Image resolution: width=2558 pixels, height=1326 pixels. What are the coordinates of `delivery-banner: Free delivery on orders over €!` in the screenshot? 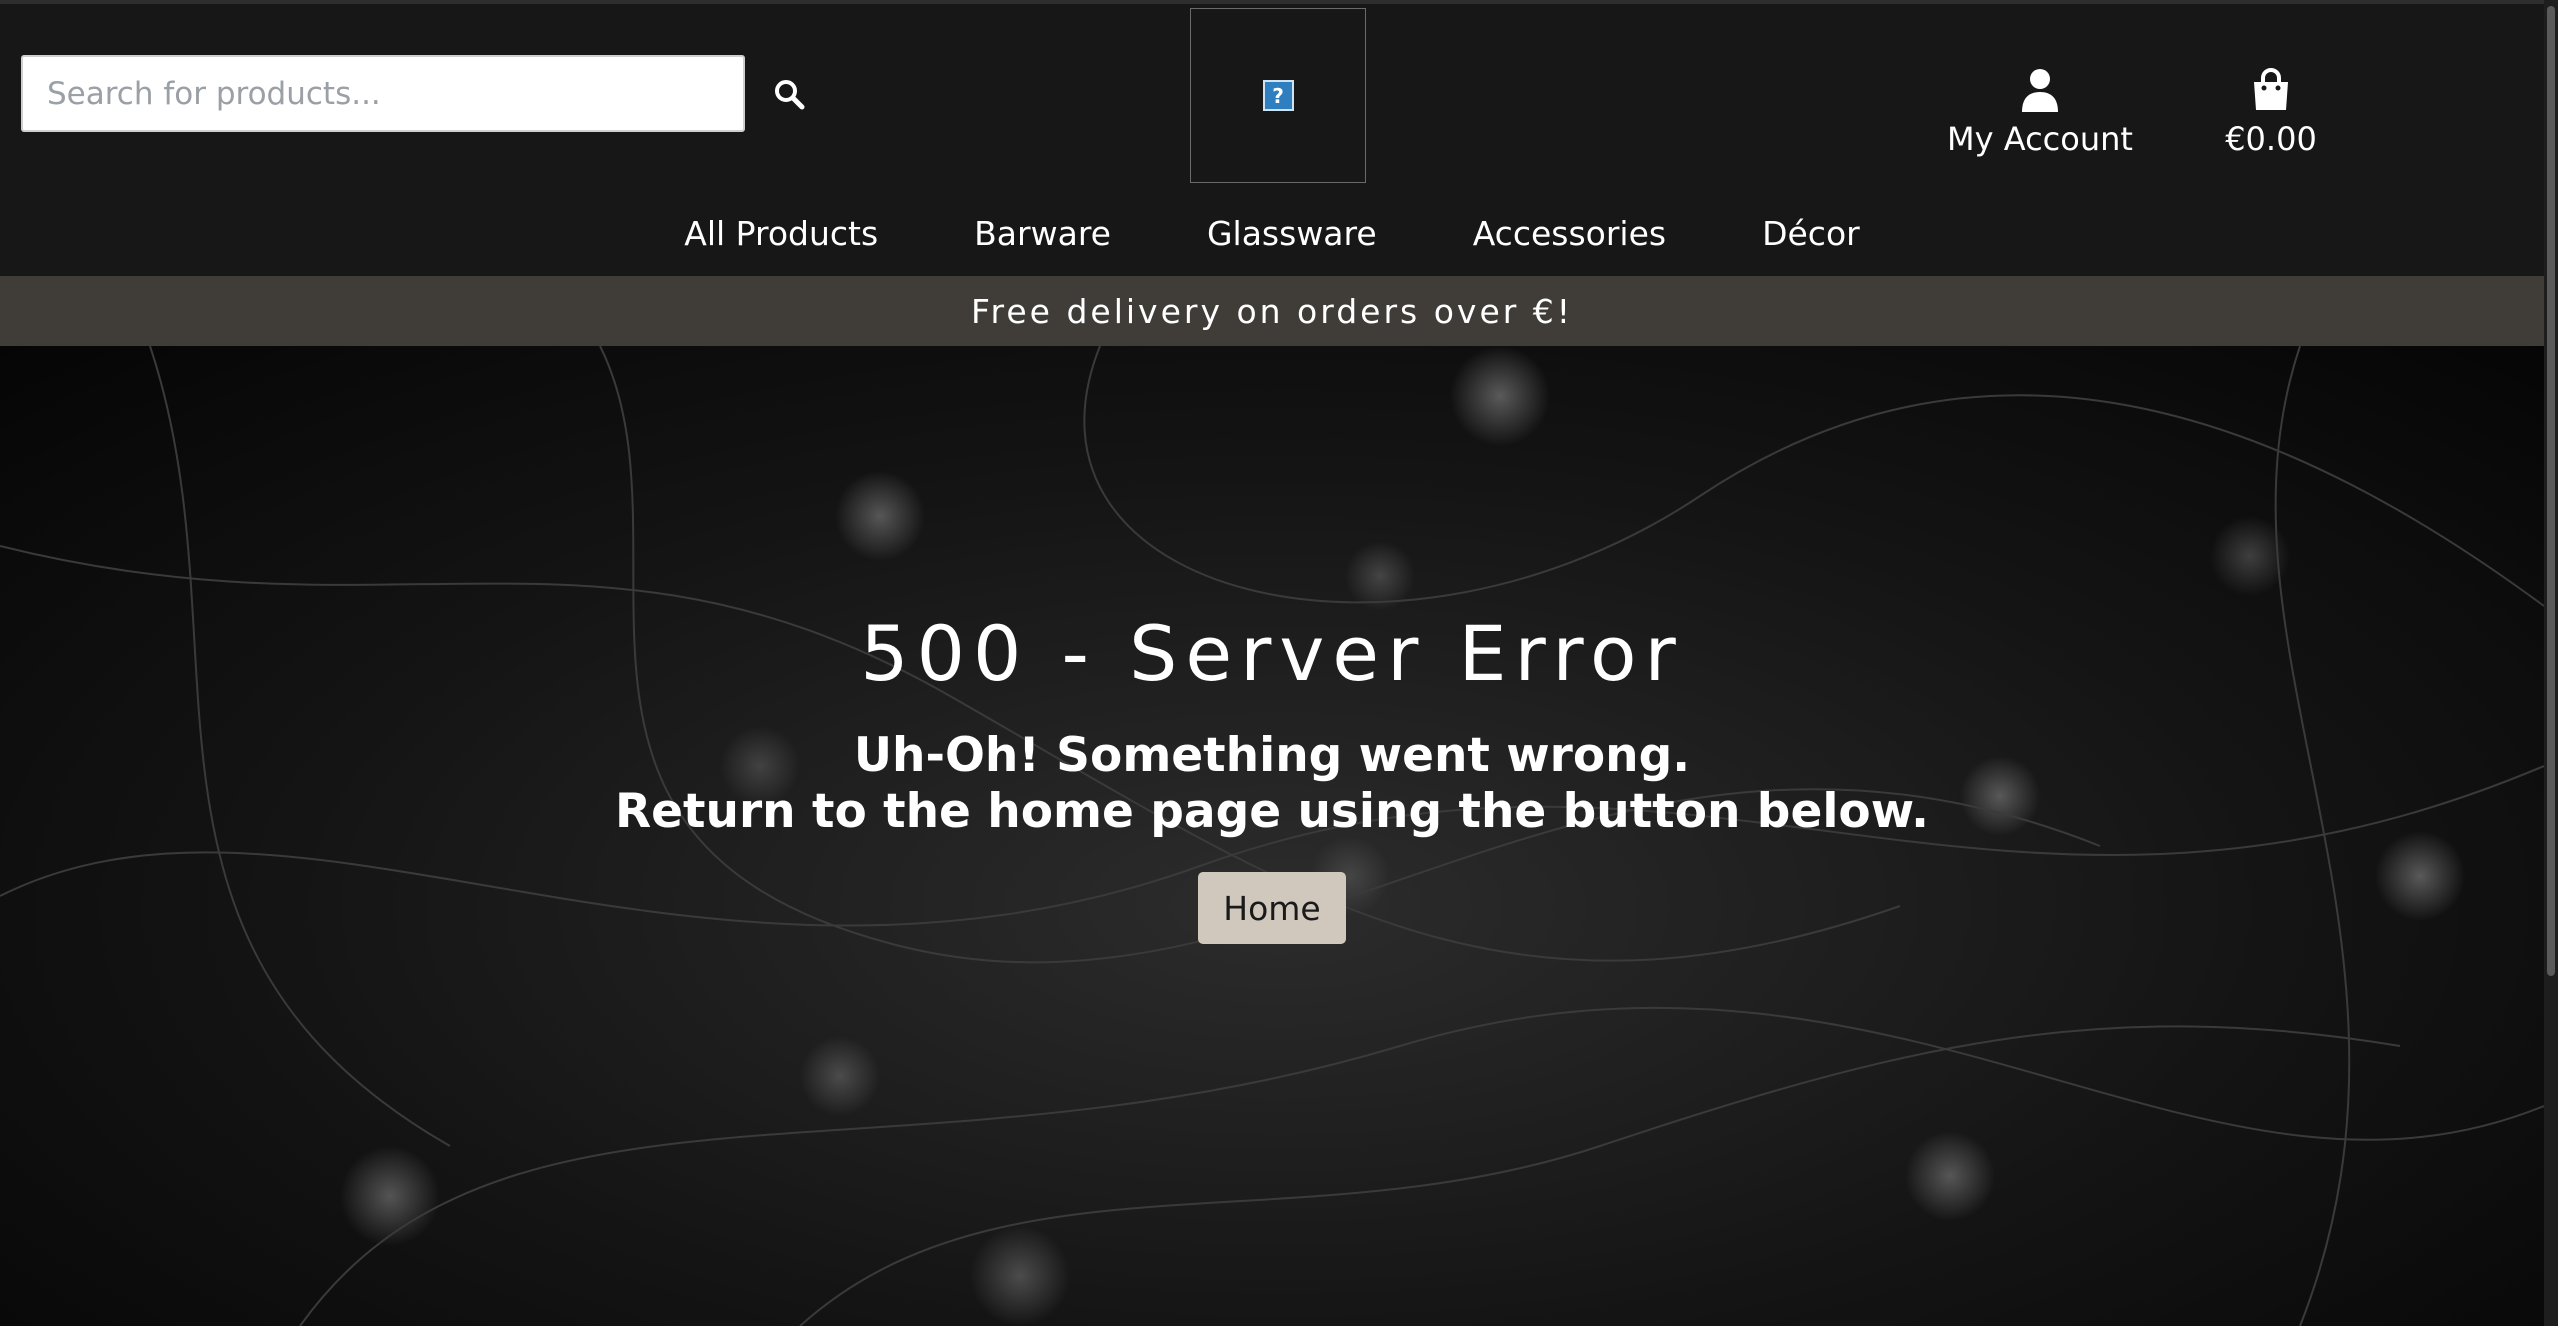 It's located at (1272, 311).